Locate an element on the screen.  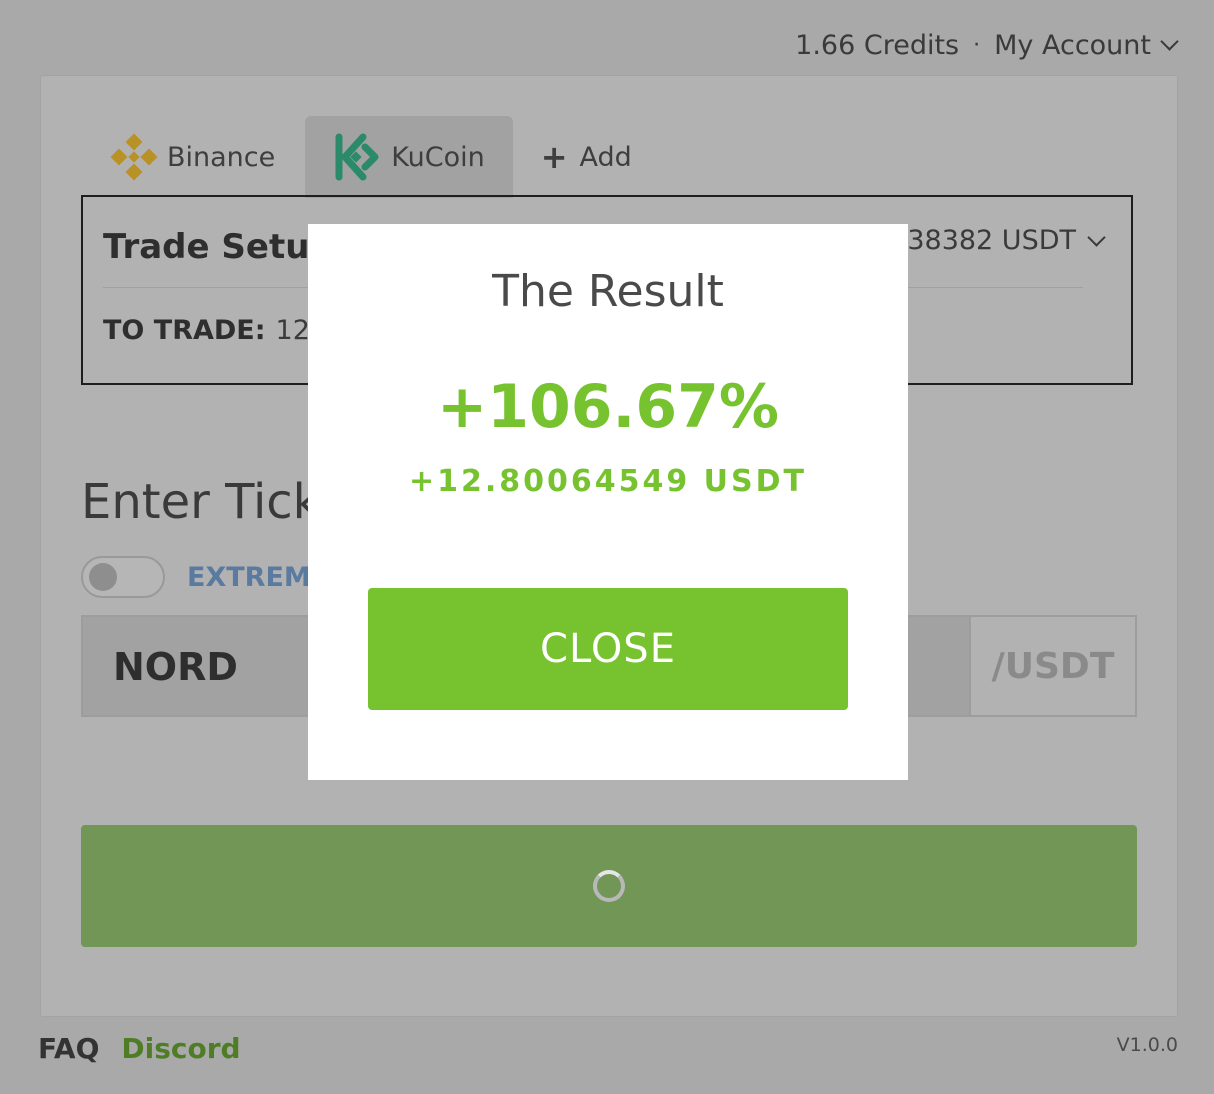
loading-spinner-icon is located at coordinates (609, 886).